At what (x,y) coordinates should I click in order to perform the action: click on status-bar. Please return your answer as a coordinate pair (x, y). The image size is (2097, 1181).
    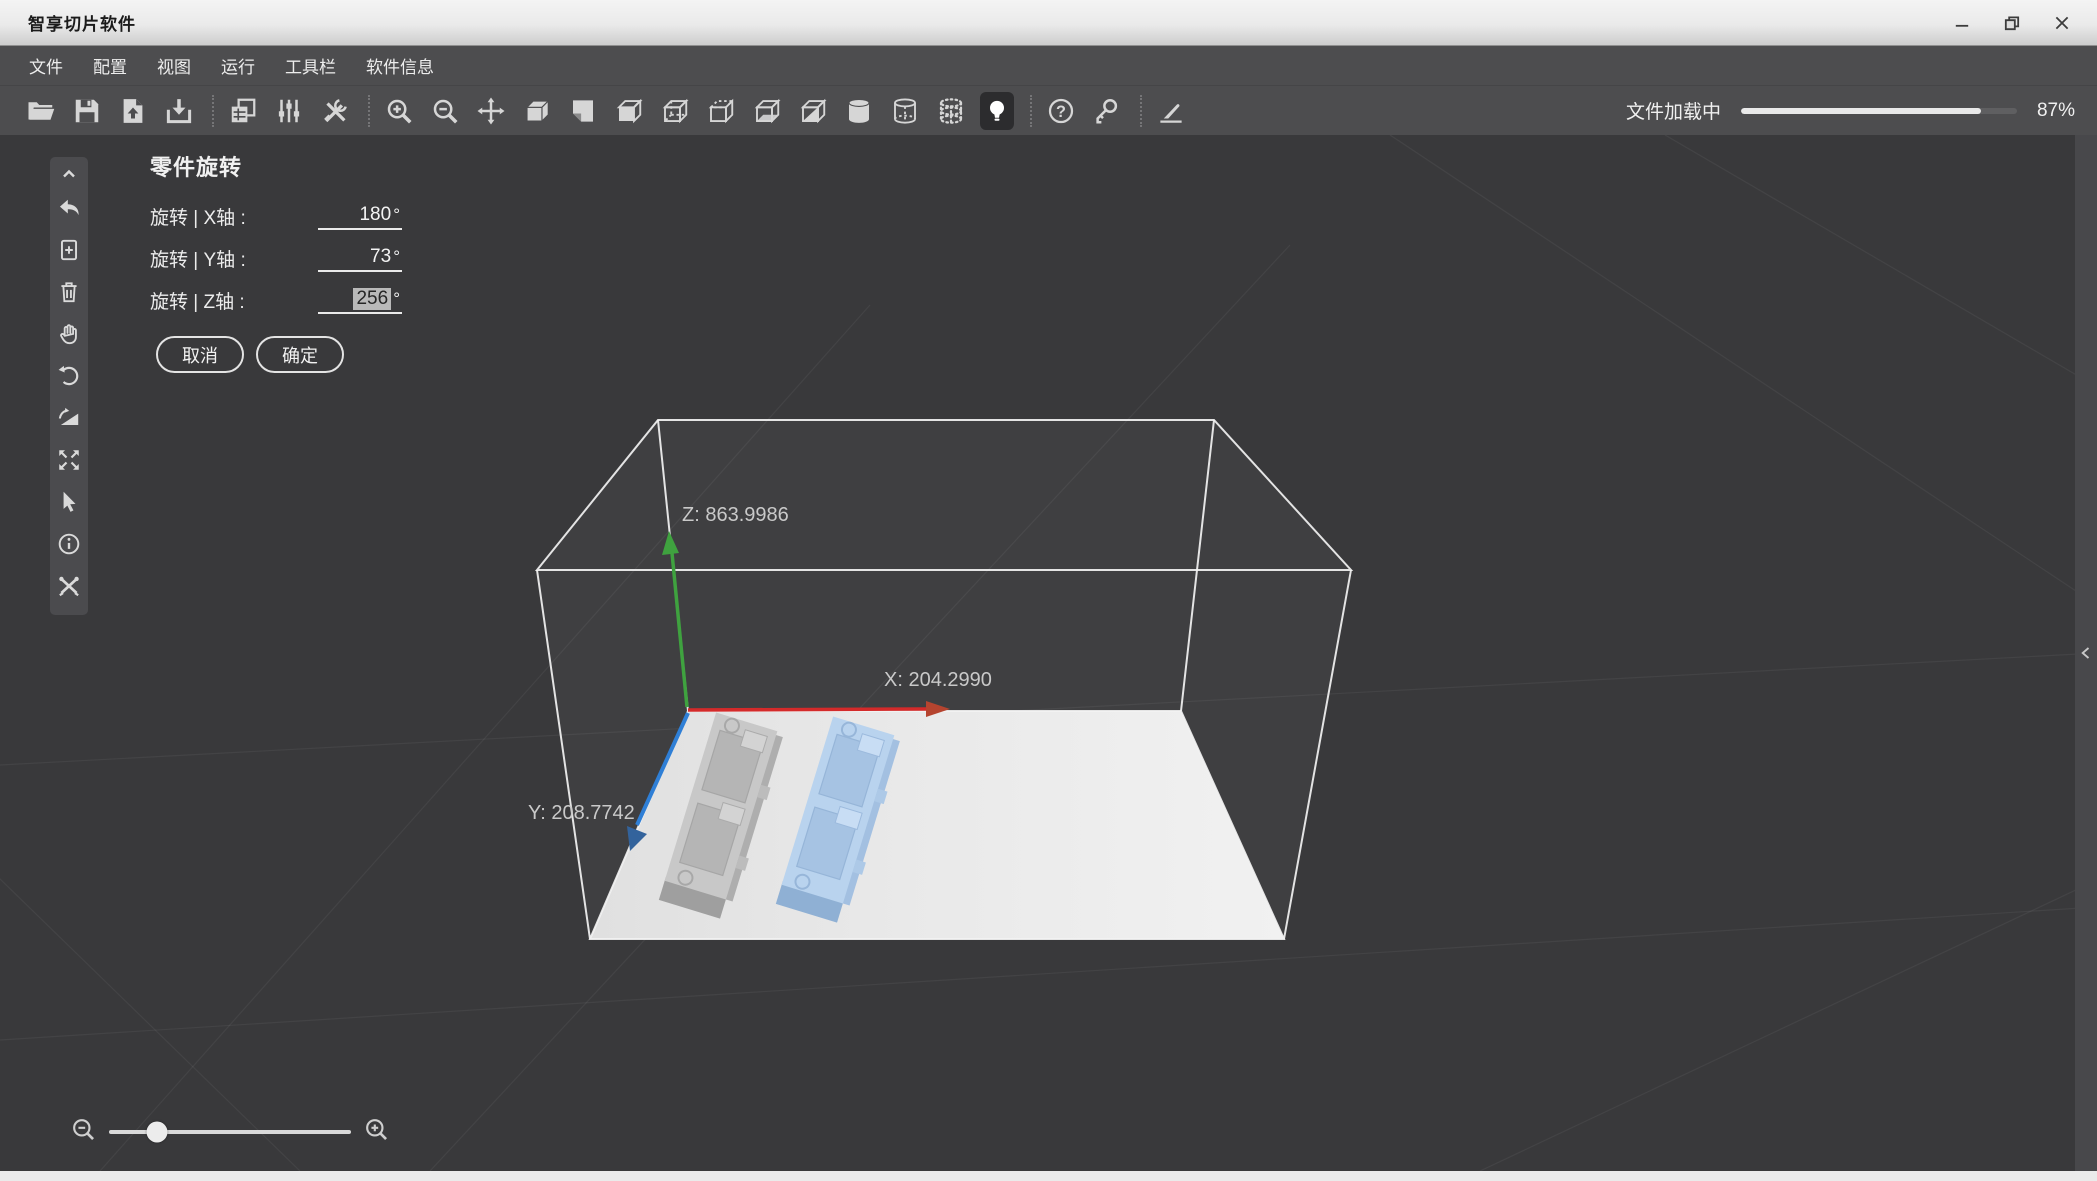
    Looking at the image, I should click on (1048, 1176).